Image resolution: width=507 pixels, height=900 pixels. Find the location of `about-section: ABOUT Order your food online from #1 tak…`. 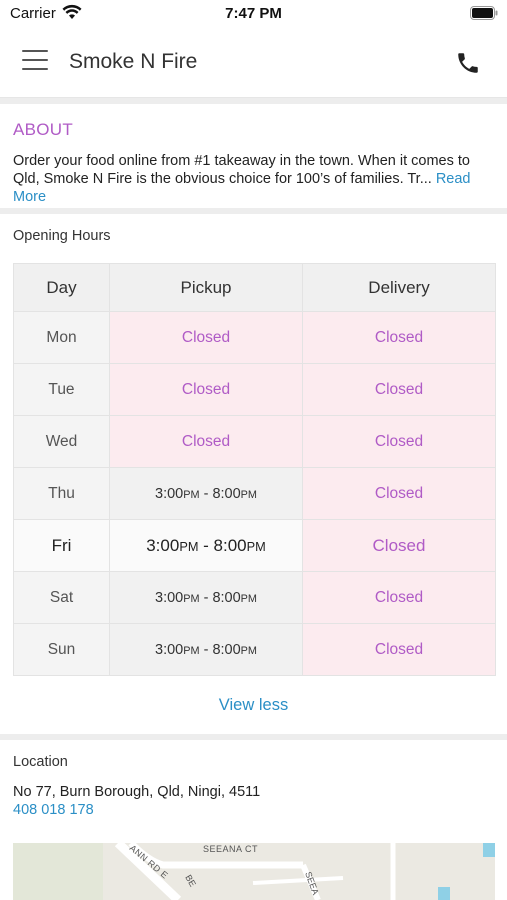

about-section: ABOUT Order your food online from #1 tak… is located at coordinates (253, 156).